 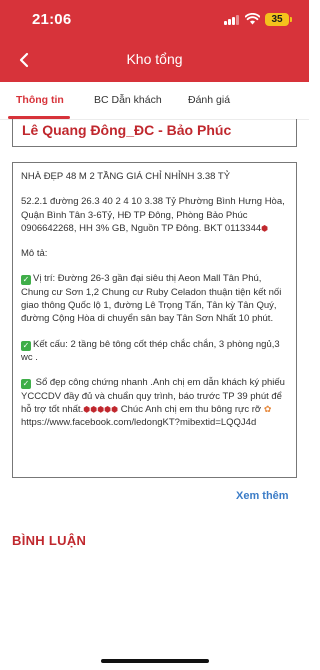 What do you see at coordinates (291, 19) in the screenshot?
I see `battery-tip` at bounding box center [291, 19].